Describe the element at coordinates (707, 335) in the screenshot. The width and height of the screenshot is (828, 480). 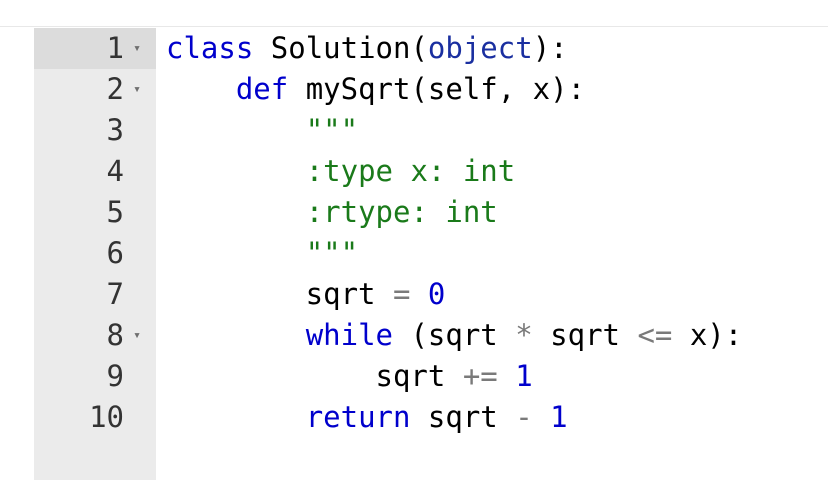
I see `code-token: x):` at that location.